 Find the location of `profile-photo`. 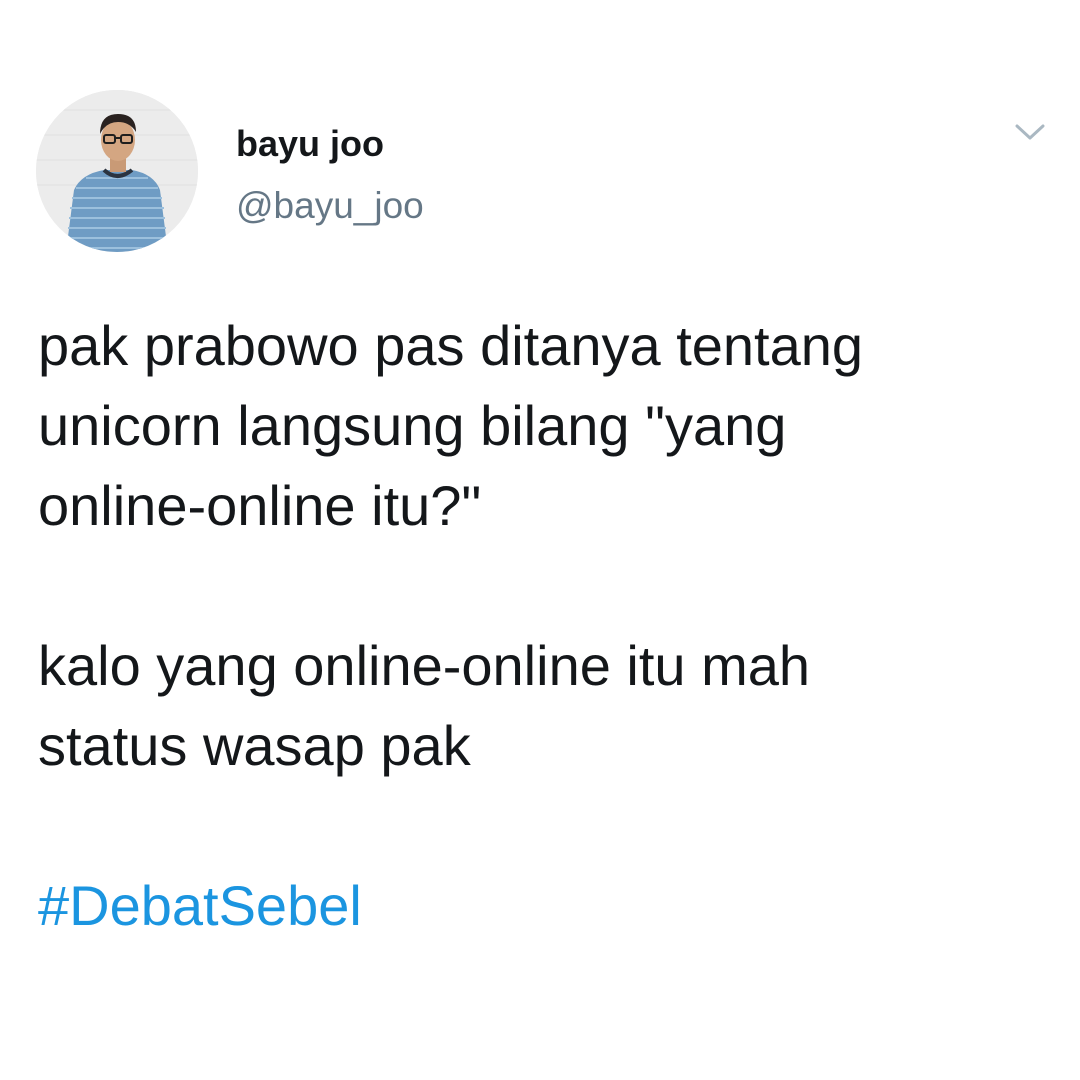

profile-photo is located at coordinates (117, 171).